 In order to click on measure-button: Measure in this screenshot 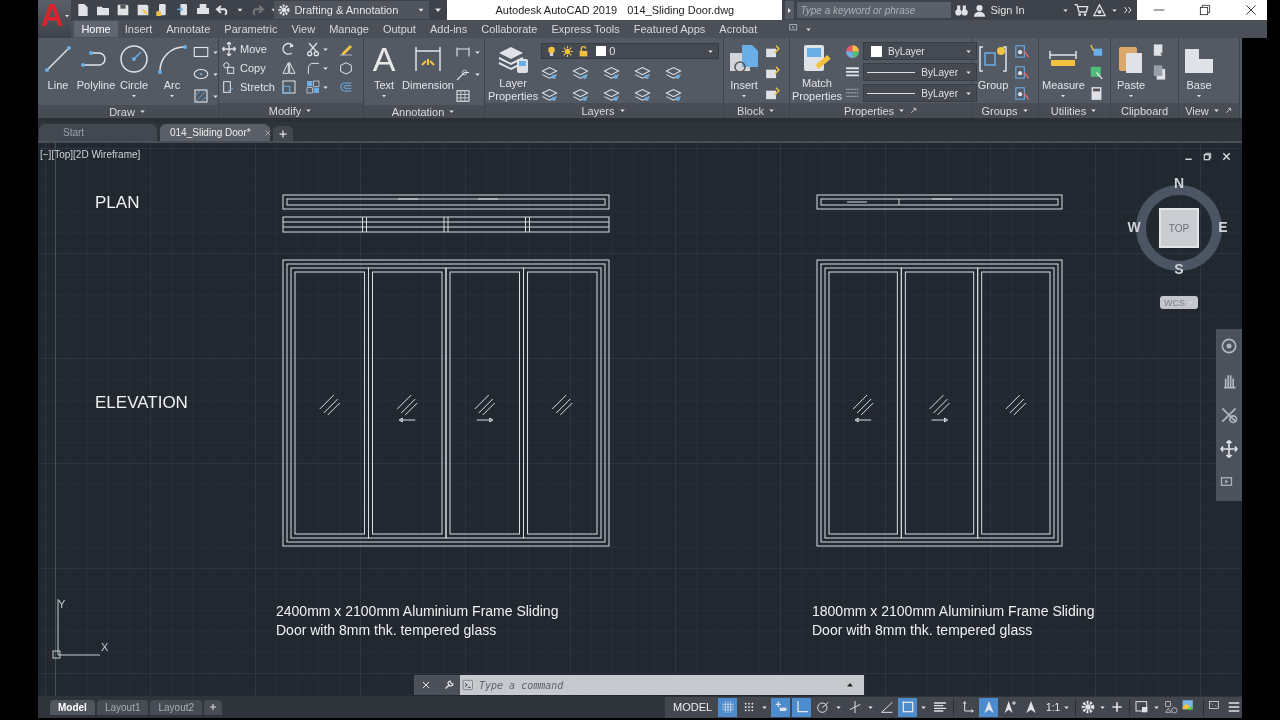, I will do `click(1063, 70)`.